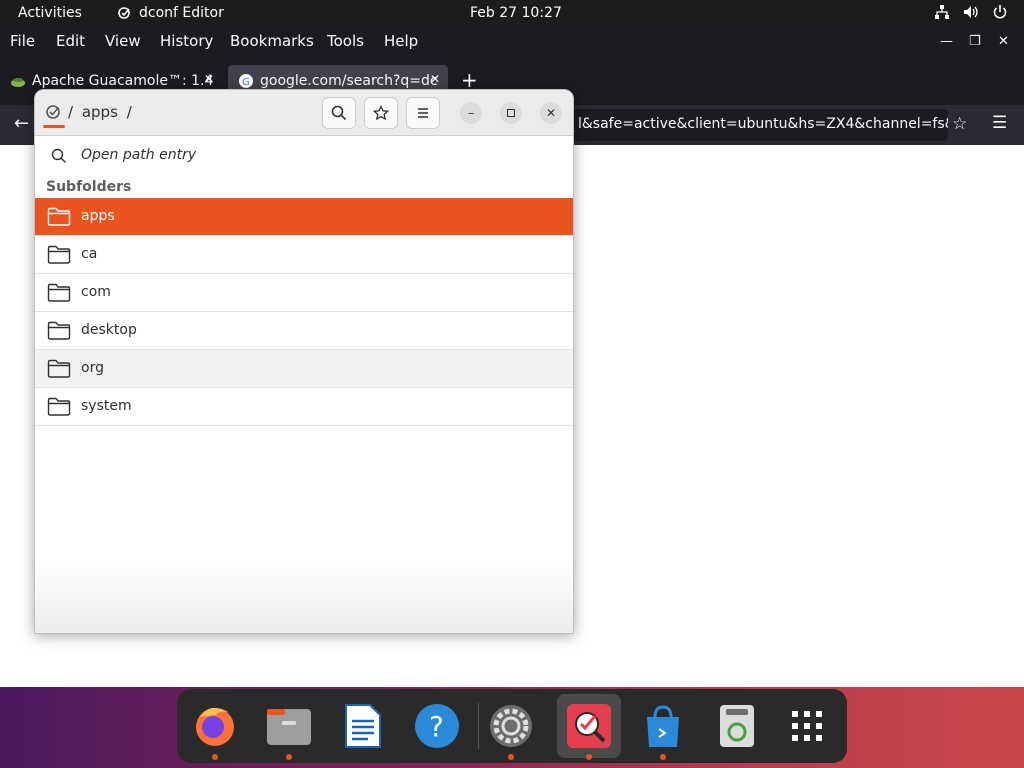  Describe the element at coordinates (92, 368) in the screenshot. I see `folder-label: org` at that location.